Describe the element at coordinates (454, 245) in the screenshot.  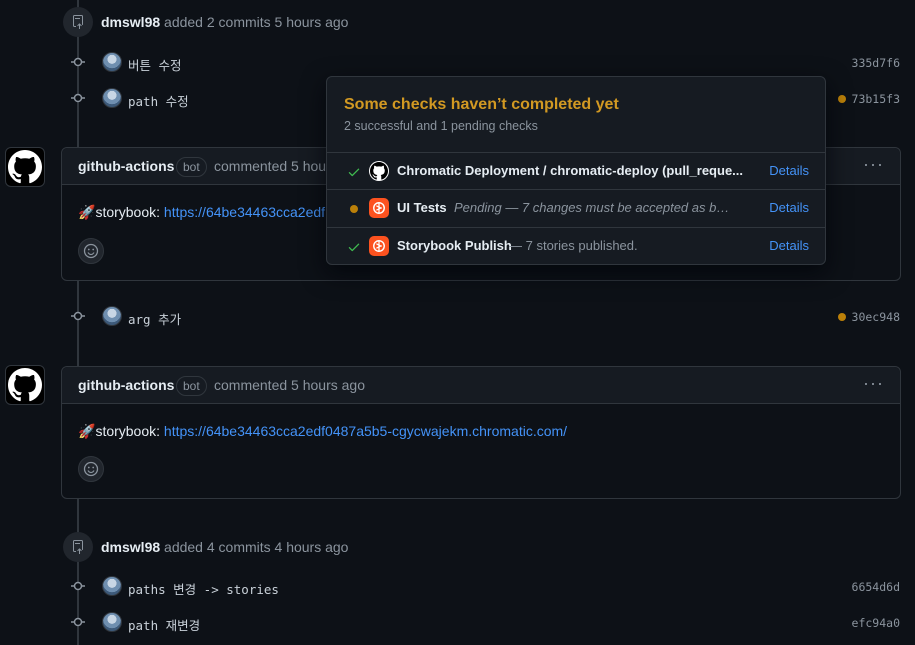
I see `check-name: Storybook Publish` at that location.